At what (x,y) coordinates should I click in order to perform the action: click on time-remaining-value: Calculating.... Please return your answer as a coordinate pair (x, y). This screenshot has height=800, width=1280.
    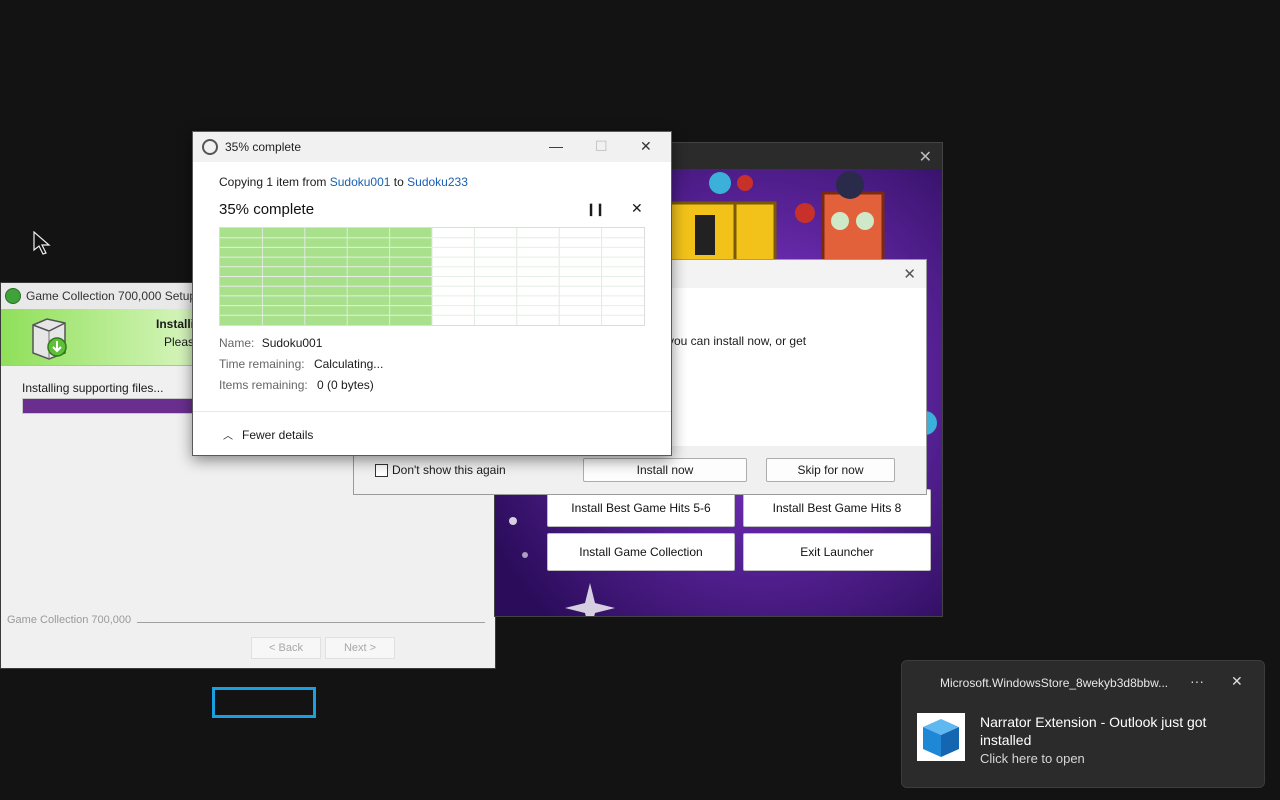
    Looking at the image, I should click on (348, 364).